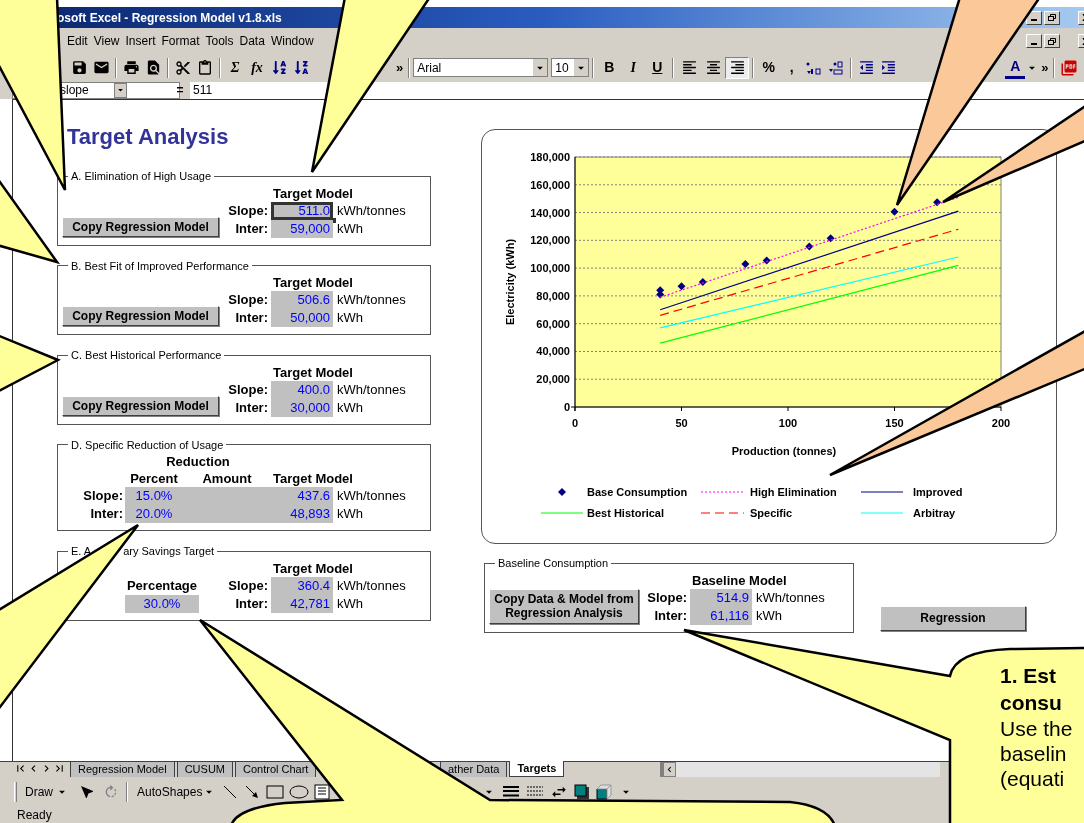  What do you see at coordinates (550, 184) in the screenshot?
I see `axis-tick-label: 160,000` at bounding box center [550, 184].